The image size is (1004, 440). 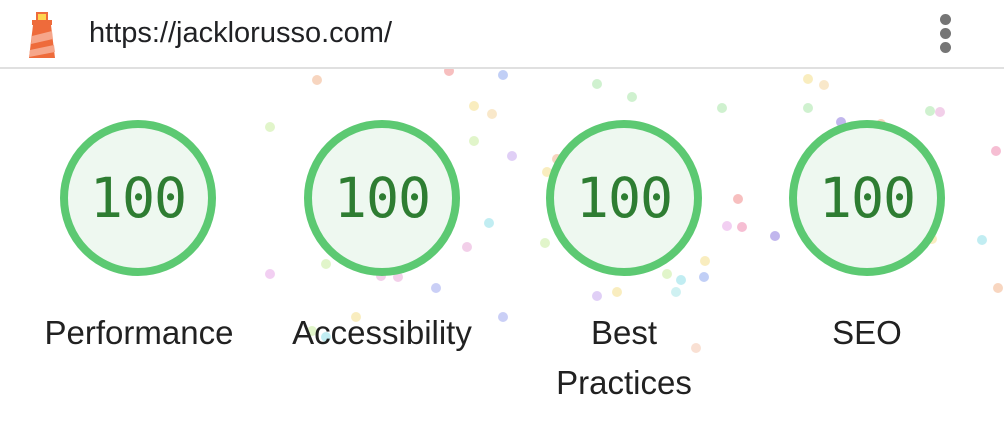 I want to click on gauge-accessibility: 100, so click(x=382, y=198).